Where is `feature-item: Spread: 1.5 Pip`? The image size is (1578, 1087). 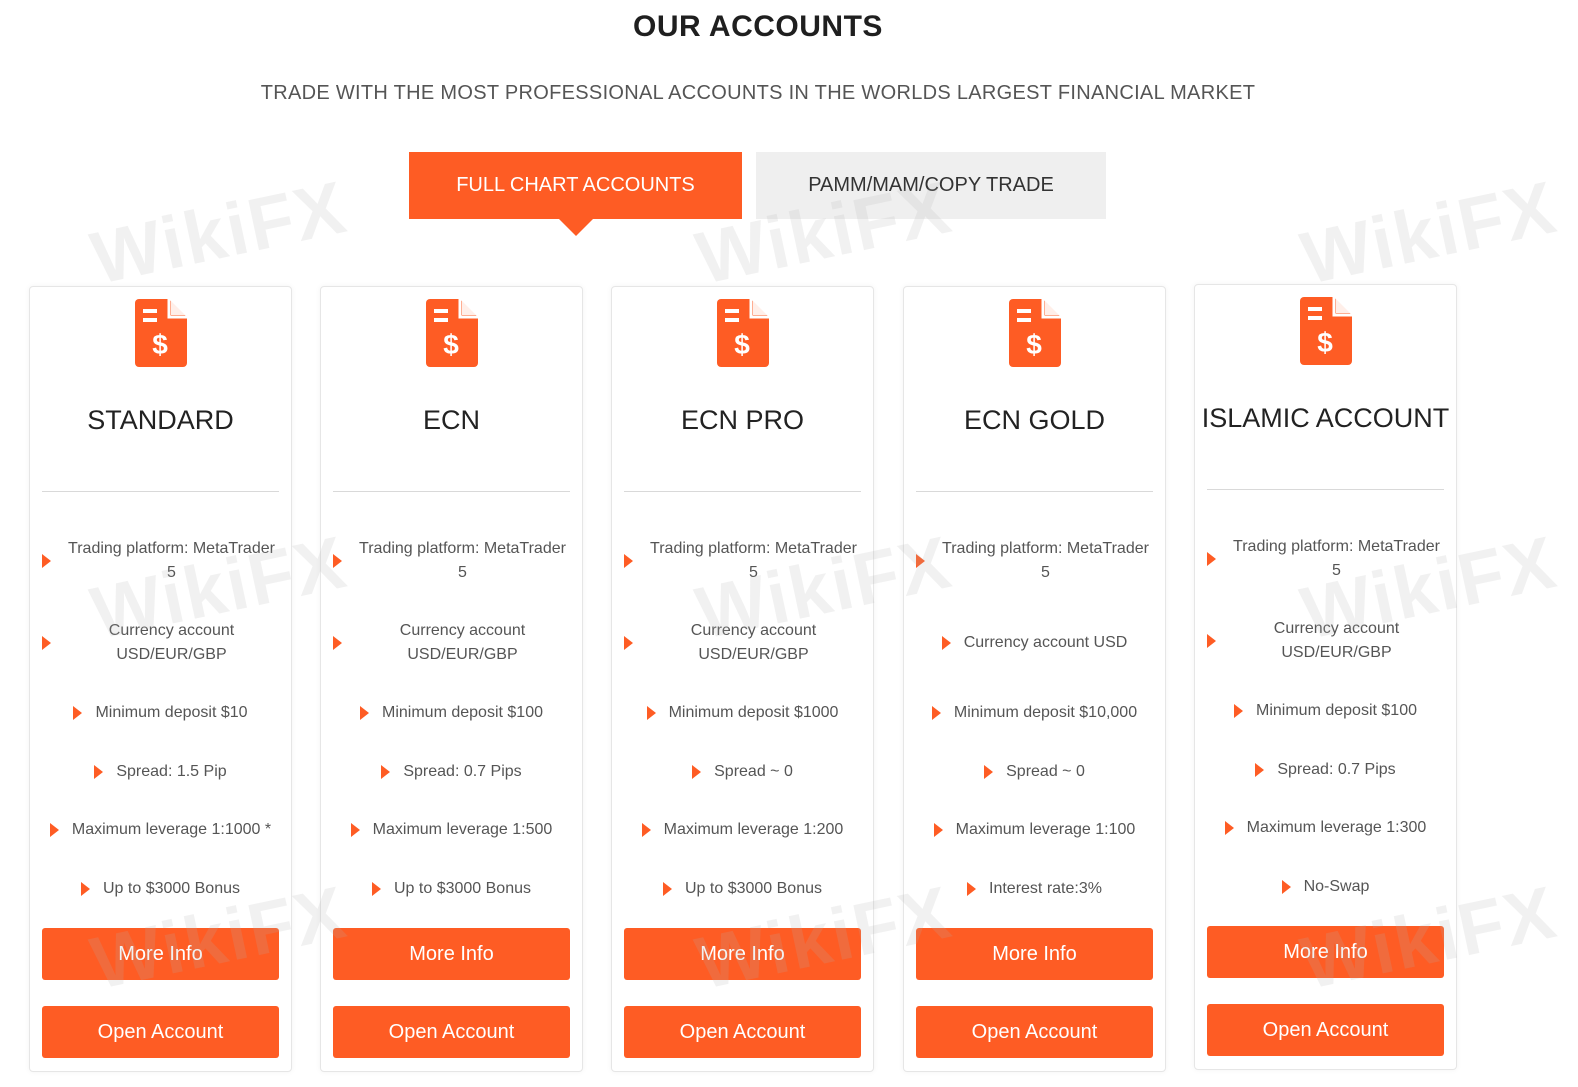
feature-item: Spread: 1.5 Pip is located at coordinates (160, 772).